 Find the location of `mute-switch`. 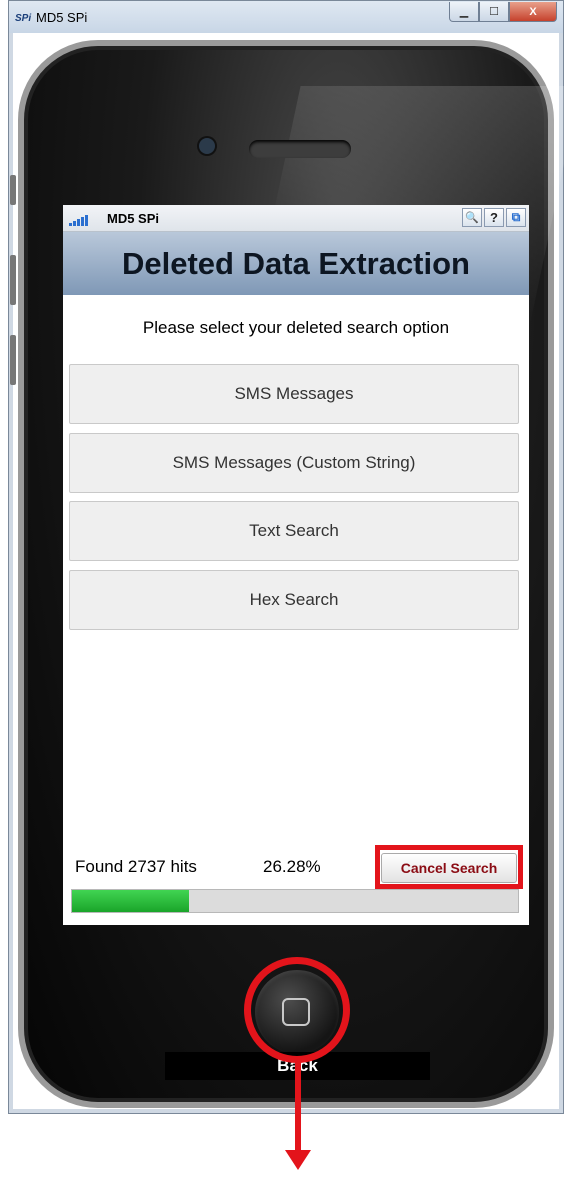

mute-switch is located at coordinates (13, 190).